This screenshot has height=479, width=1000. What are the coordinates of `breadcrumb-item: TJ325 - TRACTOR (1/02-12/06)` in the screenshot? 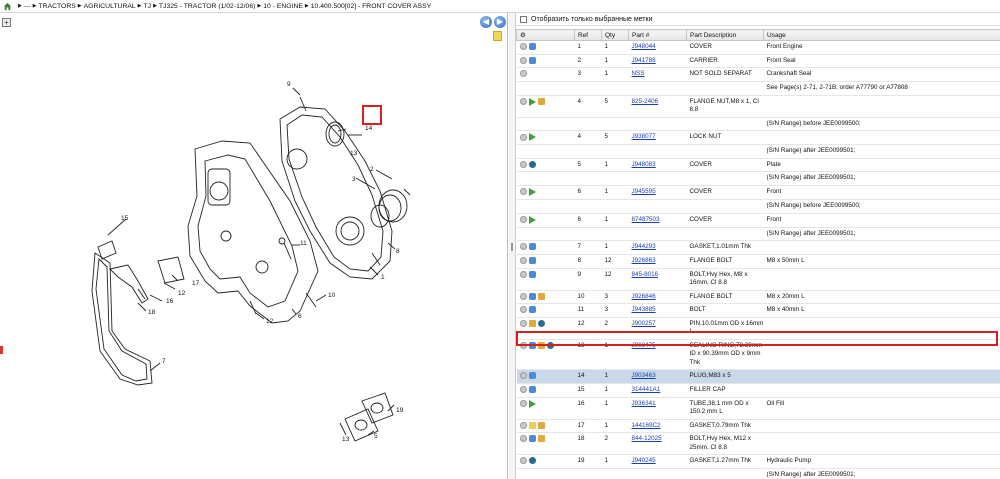 It's located at (207, 6).